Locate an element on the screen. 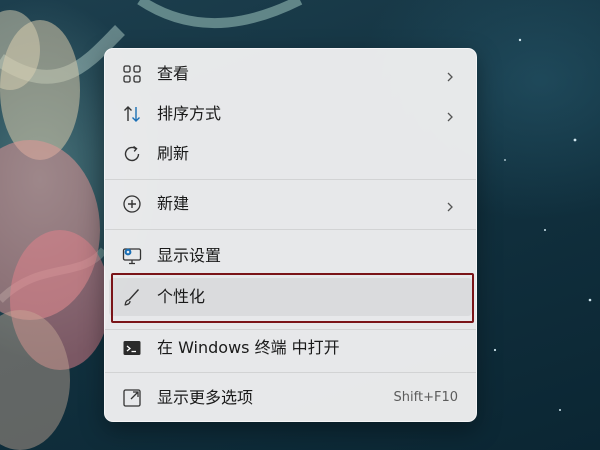  more-options-icon is located at coordinates (132, 398).